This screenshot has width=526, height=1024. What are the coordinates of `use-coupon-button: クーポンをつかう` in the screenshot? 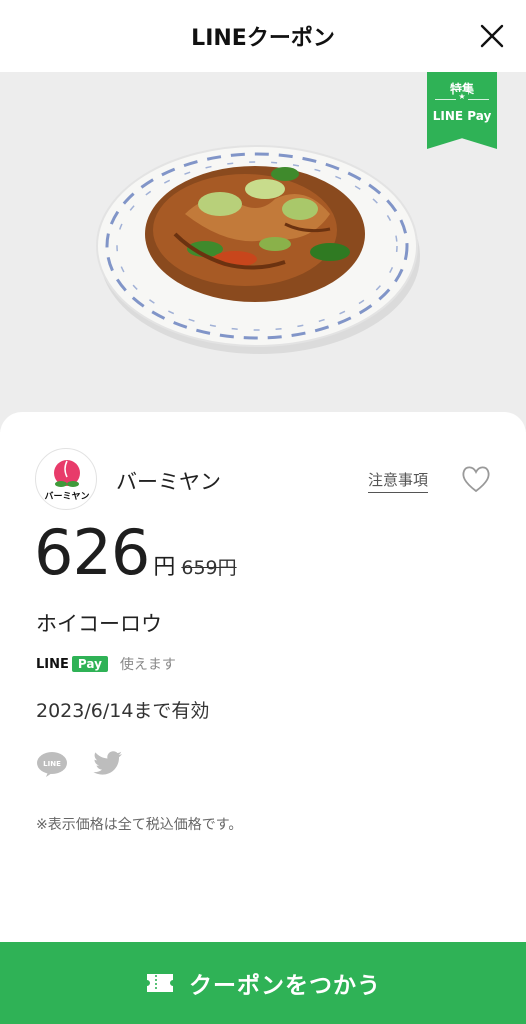 It's located at (263, 983).